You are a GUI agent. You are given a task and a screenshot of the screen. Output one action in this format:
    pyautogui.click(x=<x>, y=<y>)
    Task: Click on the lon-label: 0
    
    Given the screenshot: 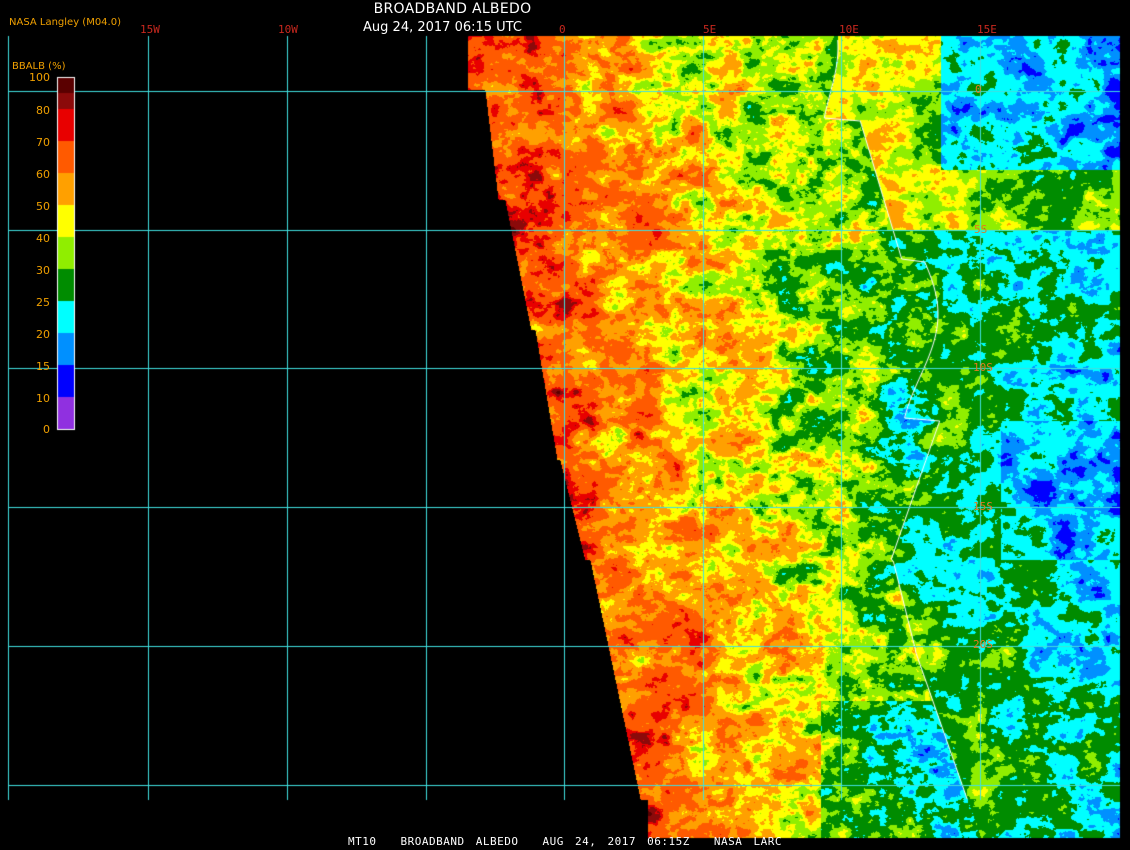 What is the action you would take?
    pyautogui.click(x=562, y=29)
    